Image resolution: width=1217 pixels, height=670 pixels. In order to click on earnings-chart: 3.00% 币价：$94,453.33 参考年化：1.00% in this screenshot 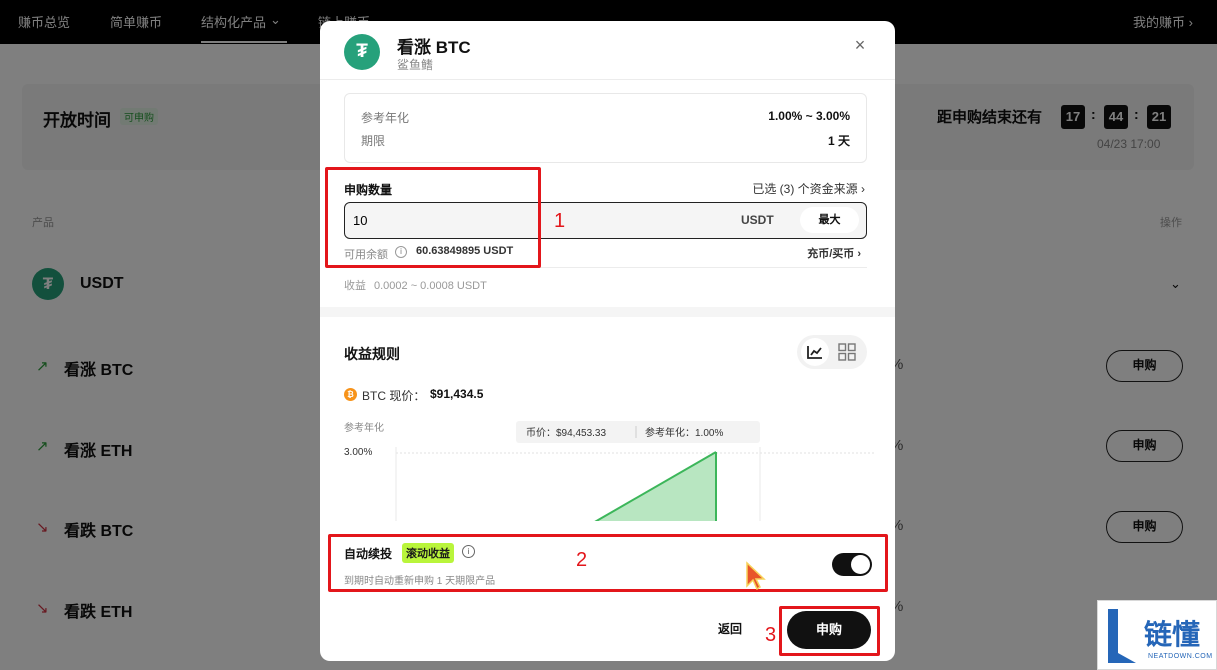, I will do `click(609, 474)`.